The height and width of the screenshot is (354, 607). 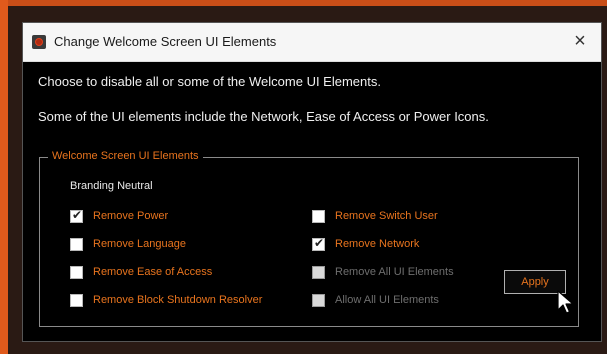 What do you see at coordinates (165, 41) in the screenshot?
I see `window-title: Change Welcome Screen UI Elements` at bounding box center [165, 41].